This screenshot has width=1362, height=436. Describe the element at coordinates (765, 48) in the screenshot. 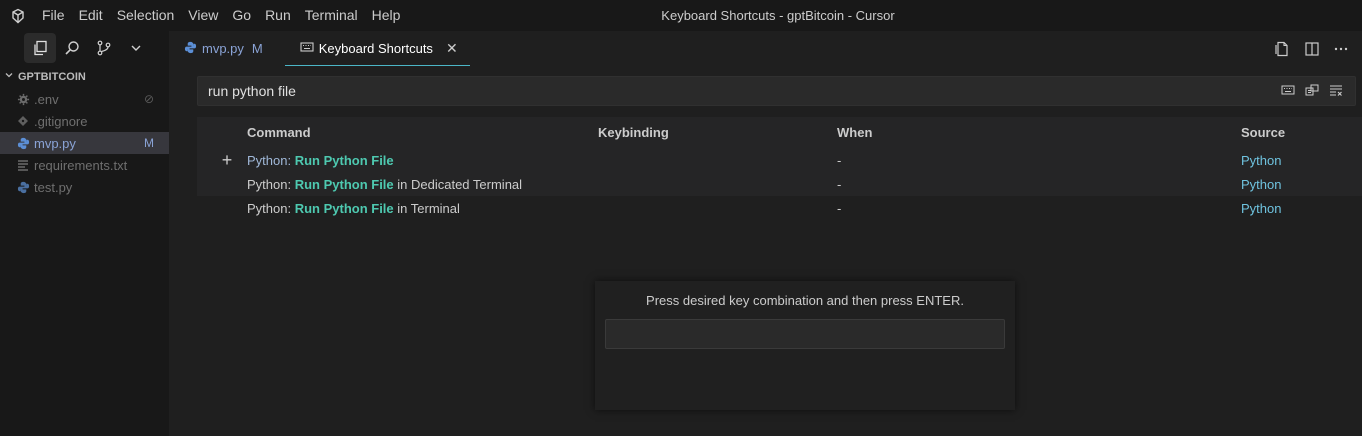

I see `editor-tabs: mvp.py M Keyboard Shortcuts ✕` at that location.